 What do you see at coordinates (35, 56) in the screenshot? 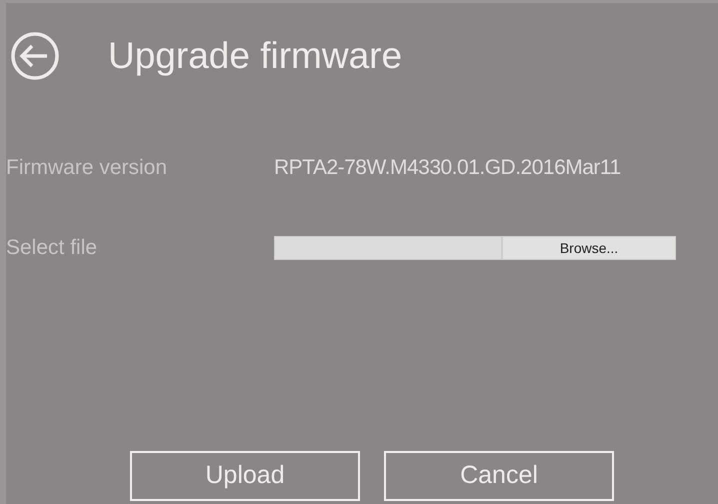
I see `back-button` at bounding box center [35, 56].